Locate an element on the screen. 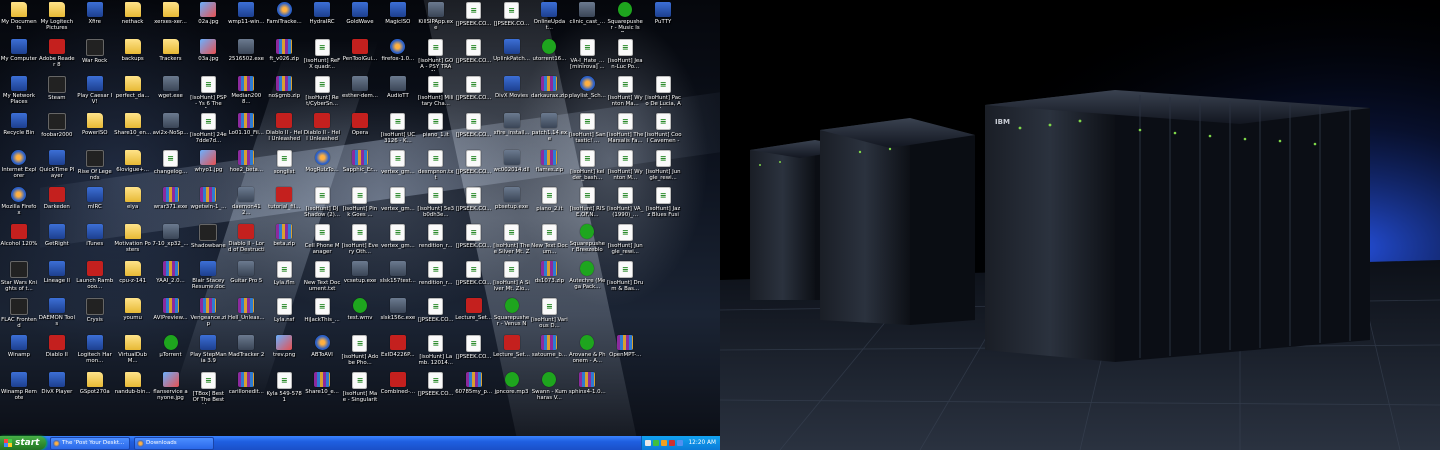  desktop-icon: Opera is located at coordinates (360, 129).